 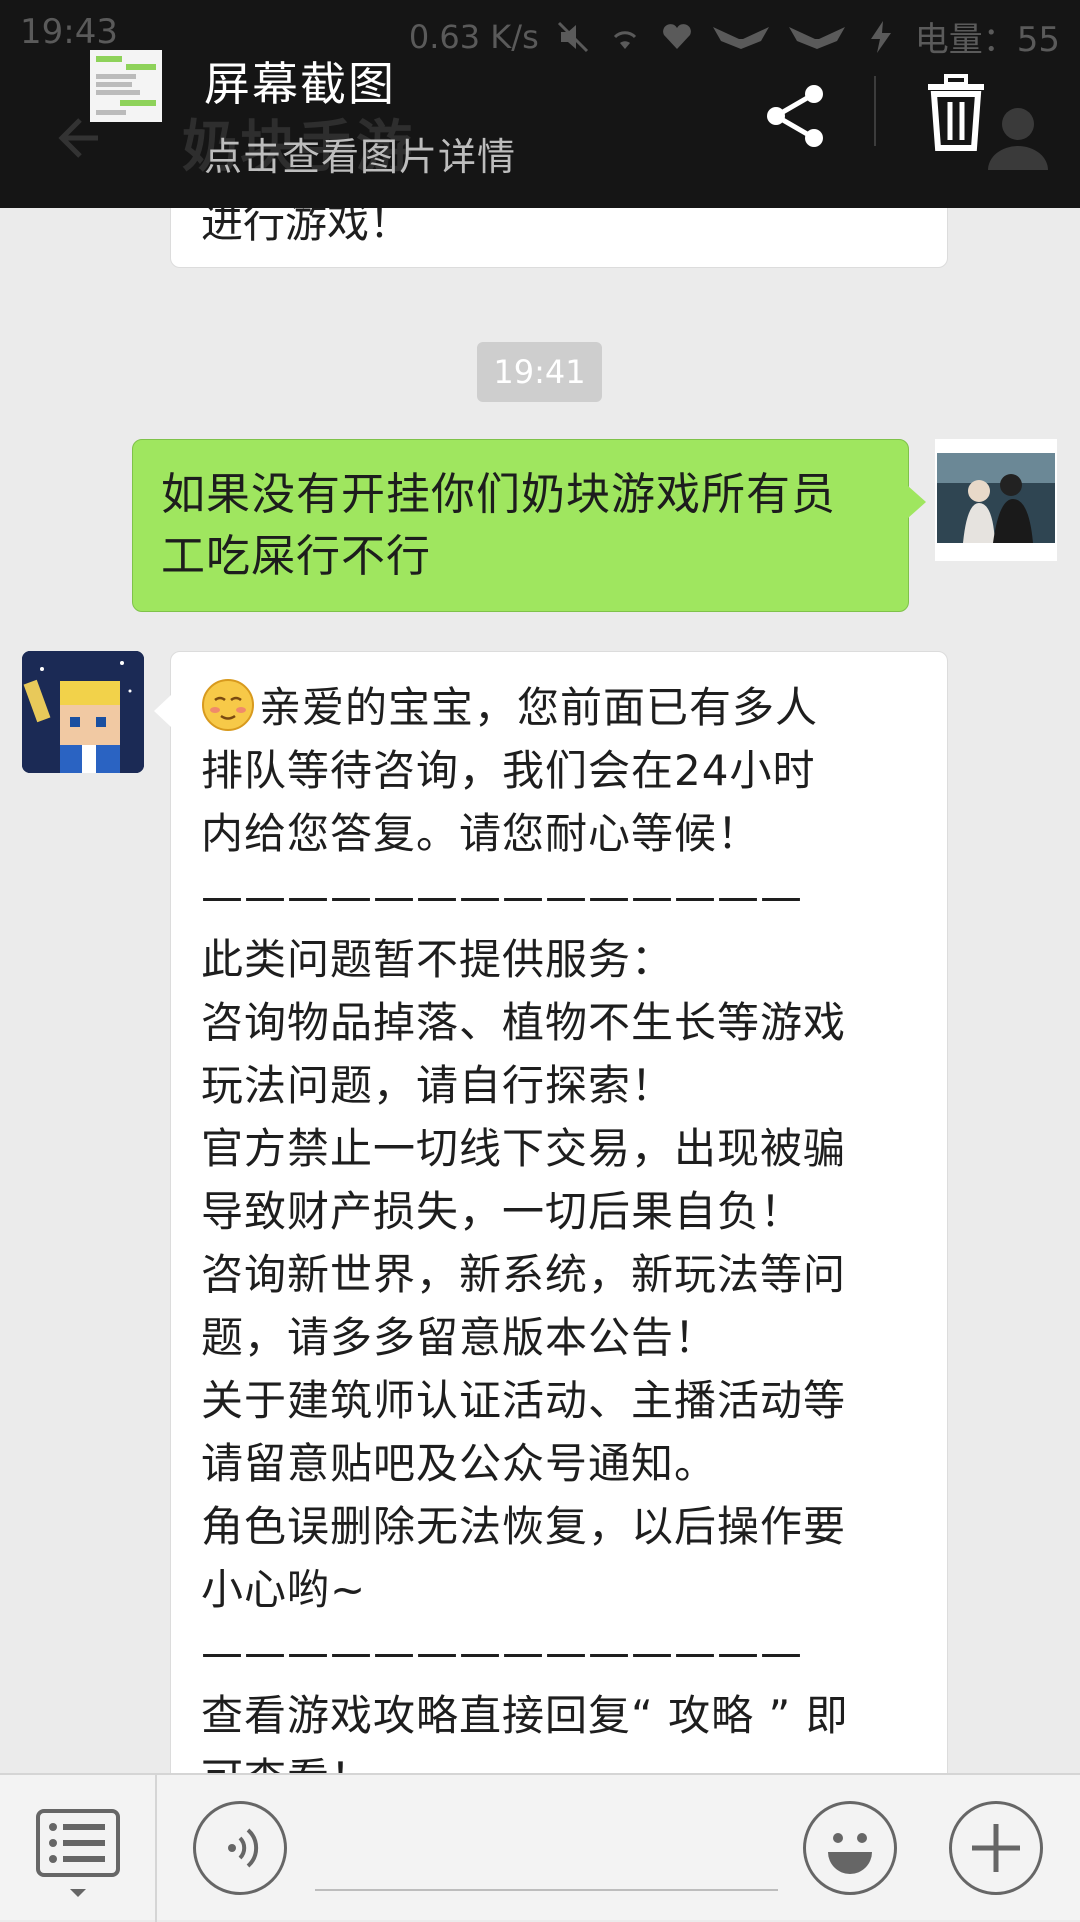 I want to click on sent-message-bubble: 如果没有开挂你们奶块游戏所有员 工吃屎行不行, so click(x=520, y=525).